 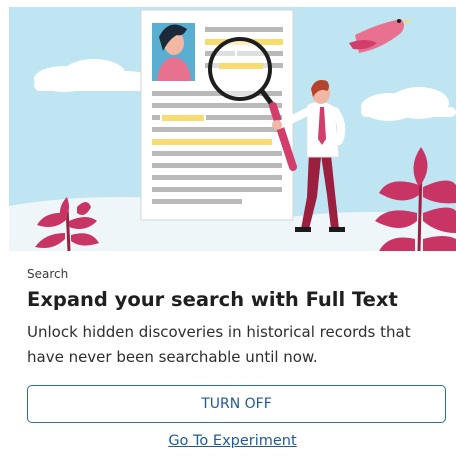 I want to click on card-title: Expand your search with Full Text, so click(x=212, y=299).